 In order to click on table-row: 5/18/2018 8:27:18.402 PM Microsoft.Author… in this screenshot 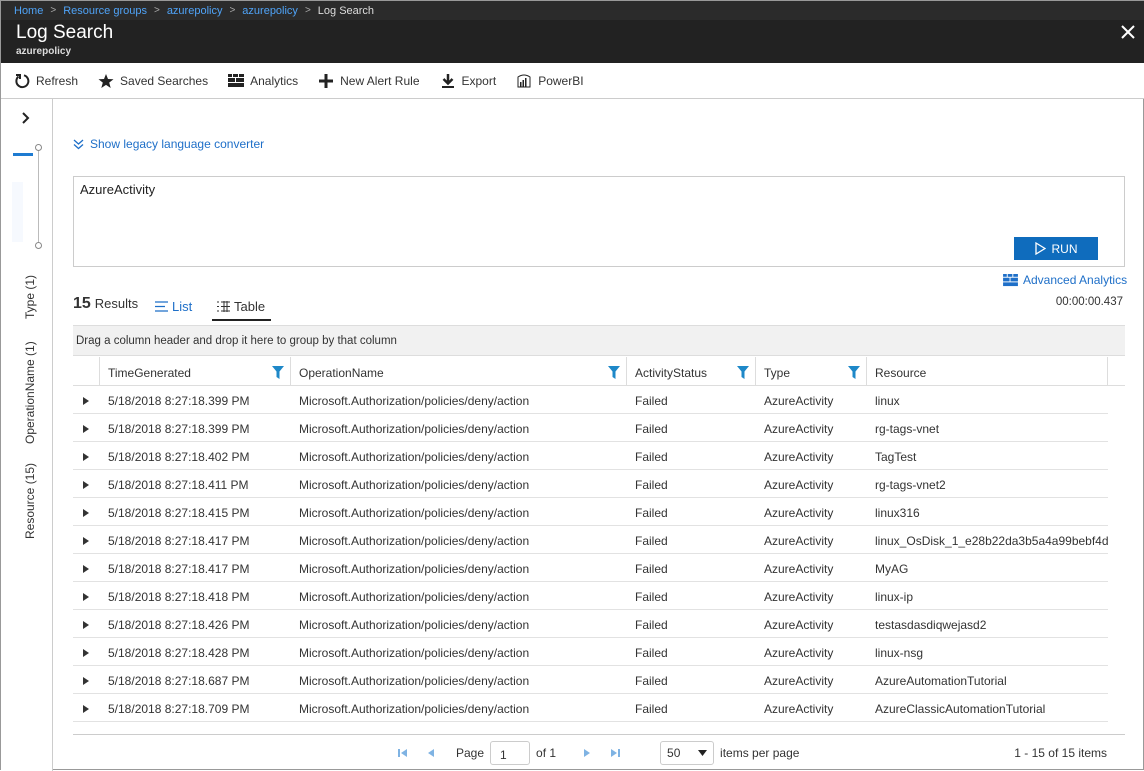, I will do `click(590, 456)`.